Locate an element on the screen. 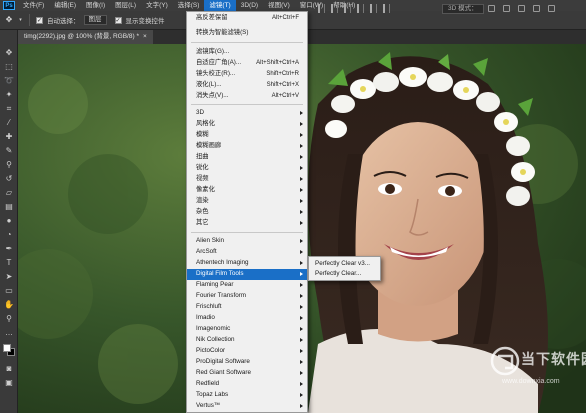  pen-tool-icon: ✒ is located at coordinates (9, 249).